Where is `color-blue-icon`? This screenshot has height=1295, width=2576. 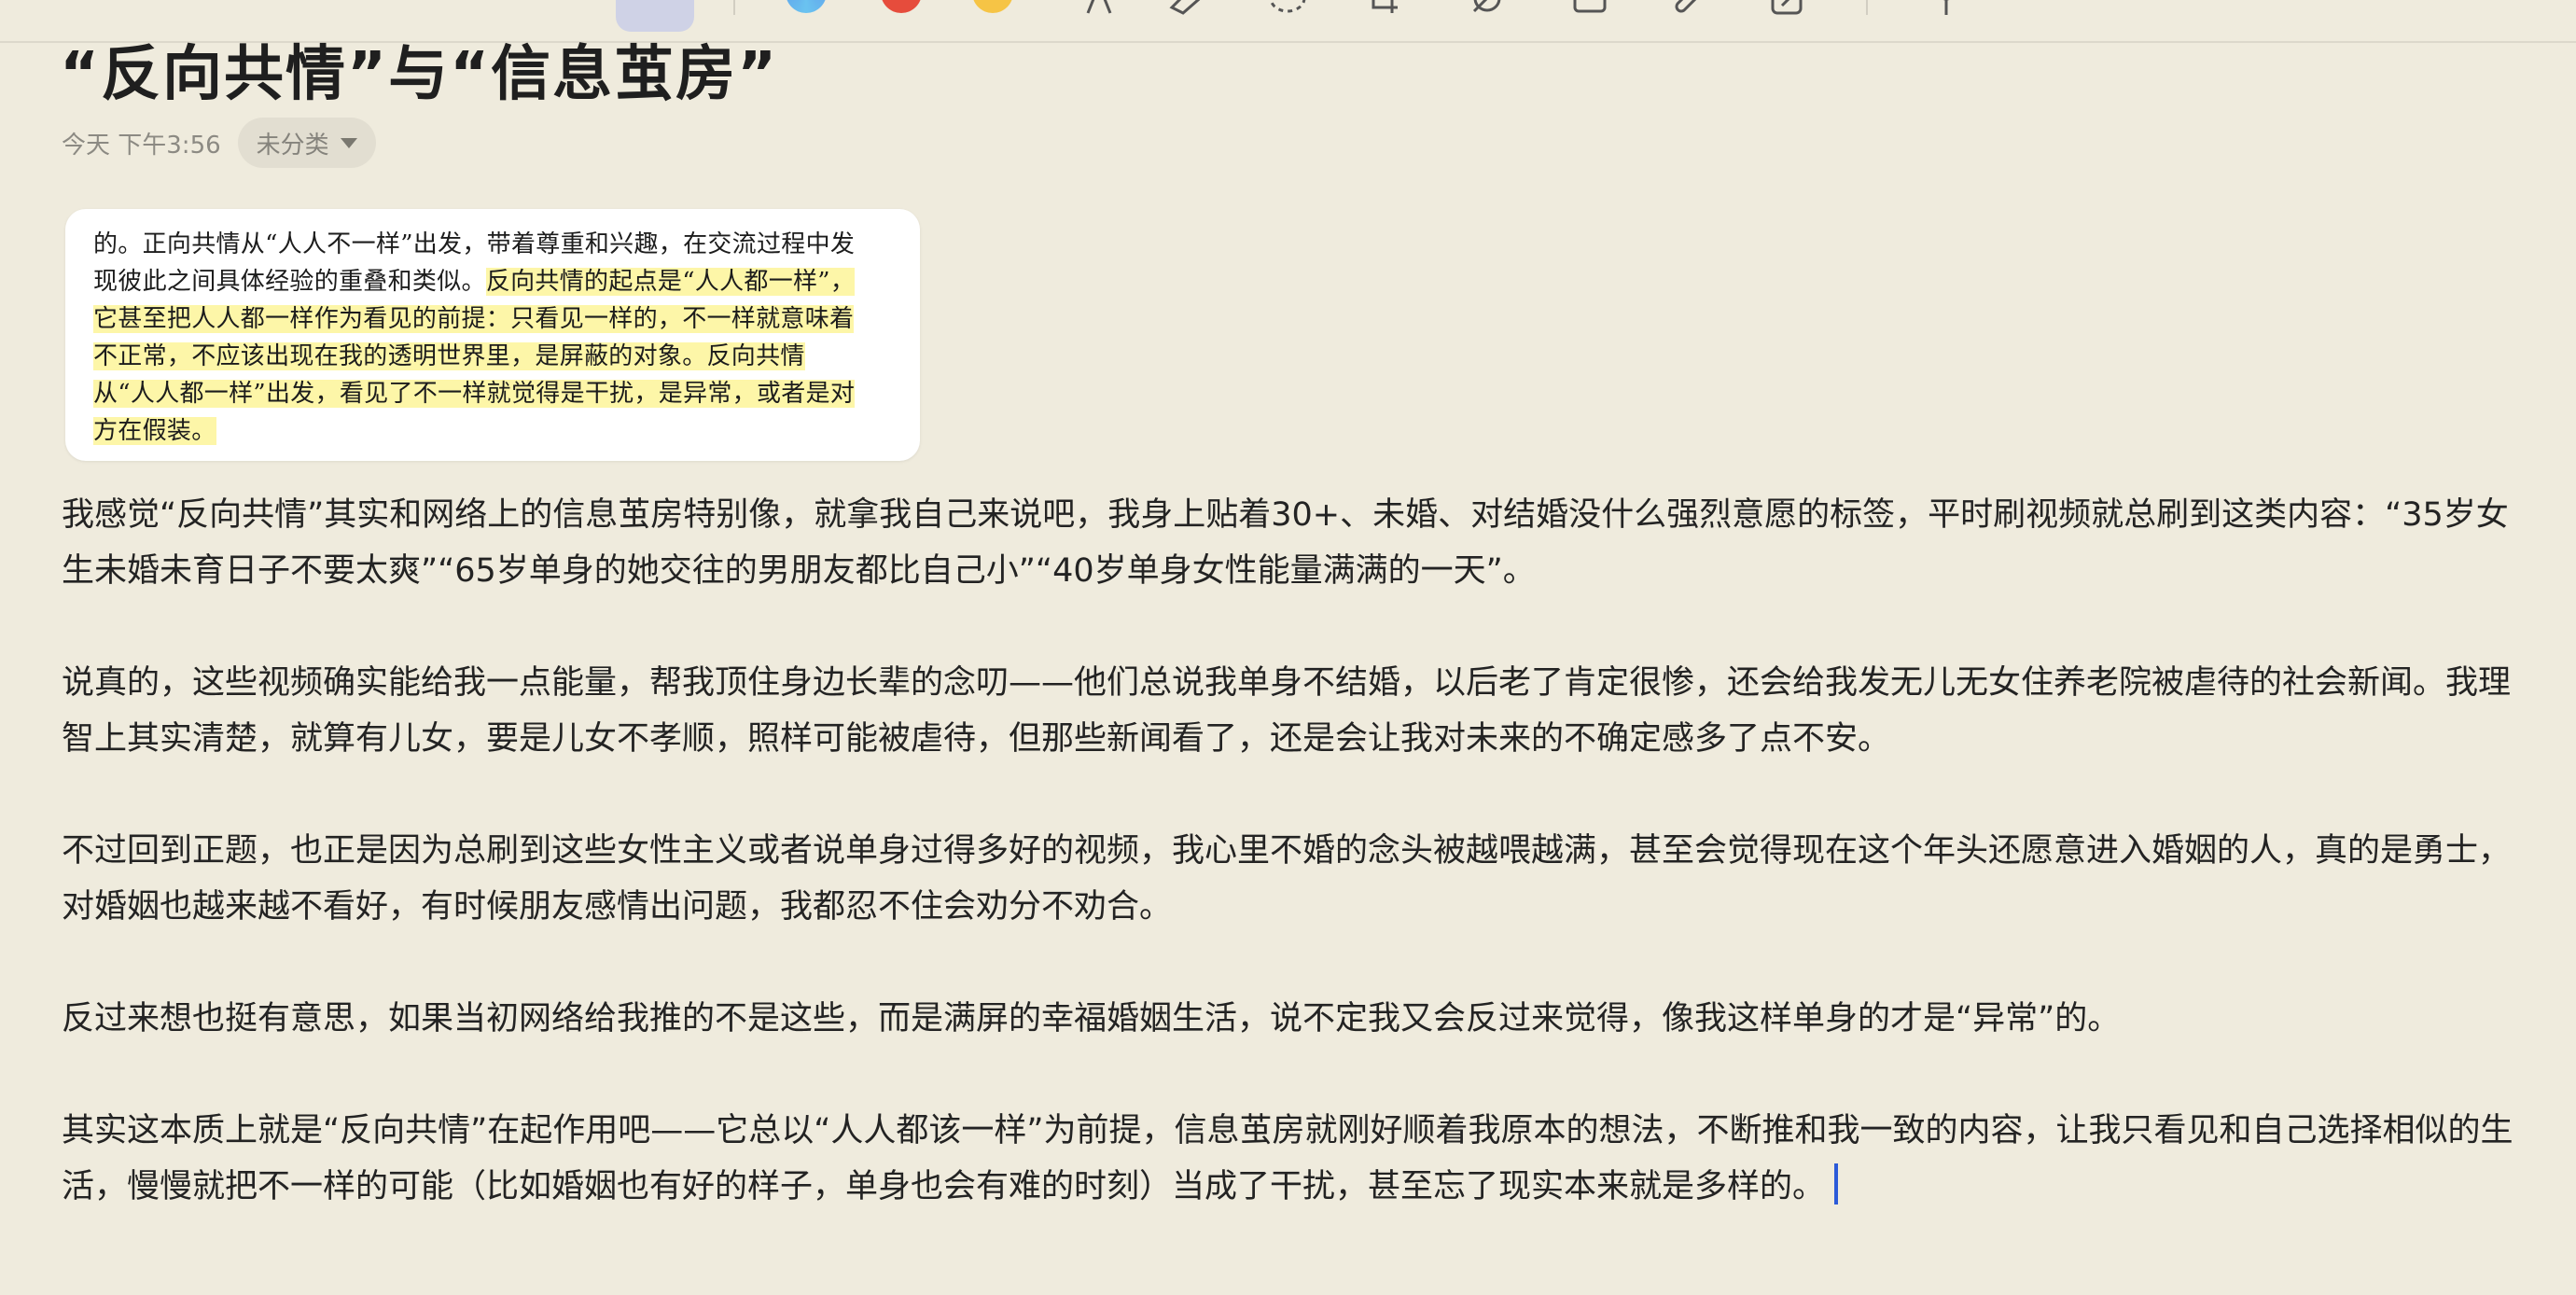 color-blue-icon is located at coordinates (806, 6).